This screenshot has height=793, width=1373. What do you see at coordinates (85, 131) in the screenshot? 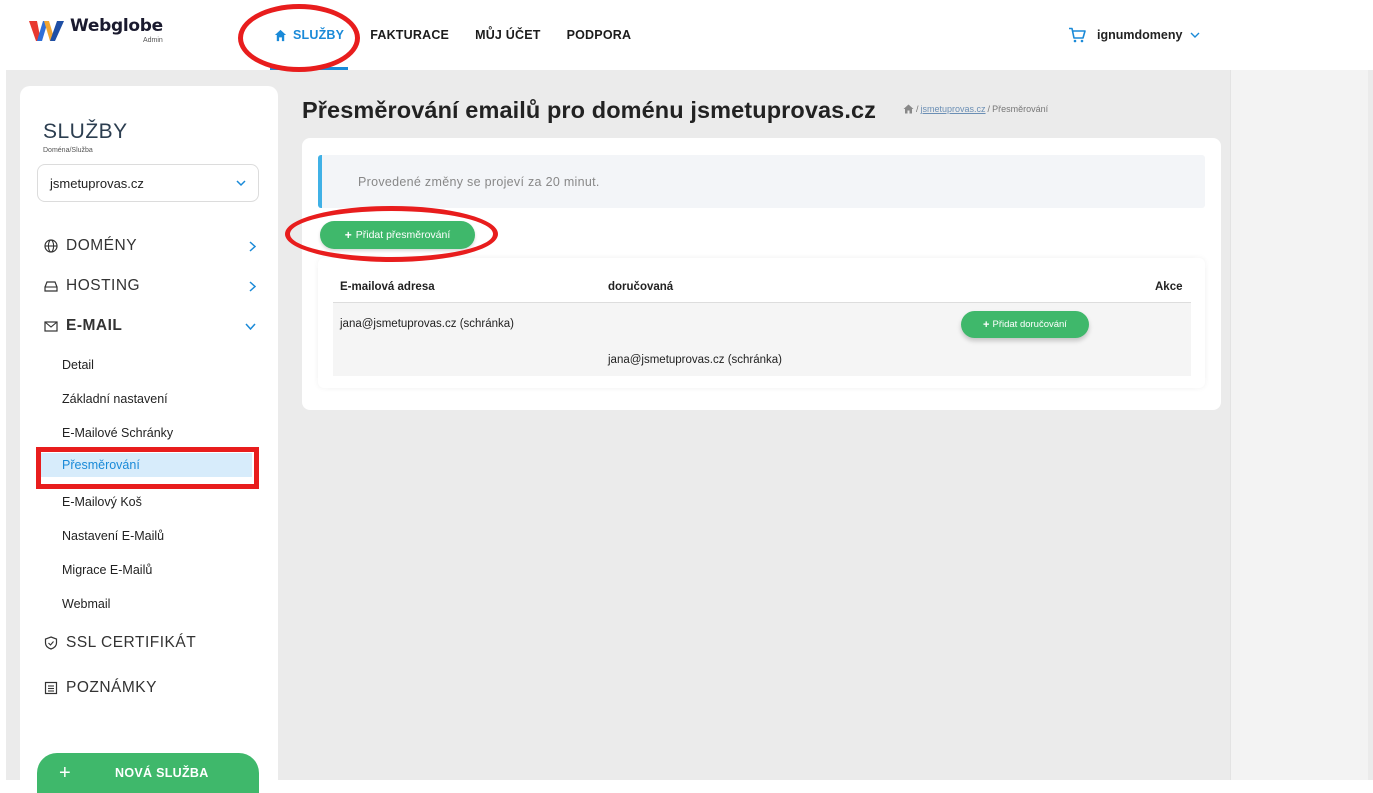
I see `sidebar-title: SLUŽBY` at bounding box center [85, 131].